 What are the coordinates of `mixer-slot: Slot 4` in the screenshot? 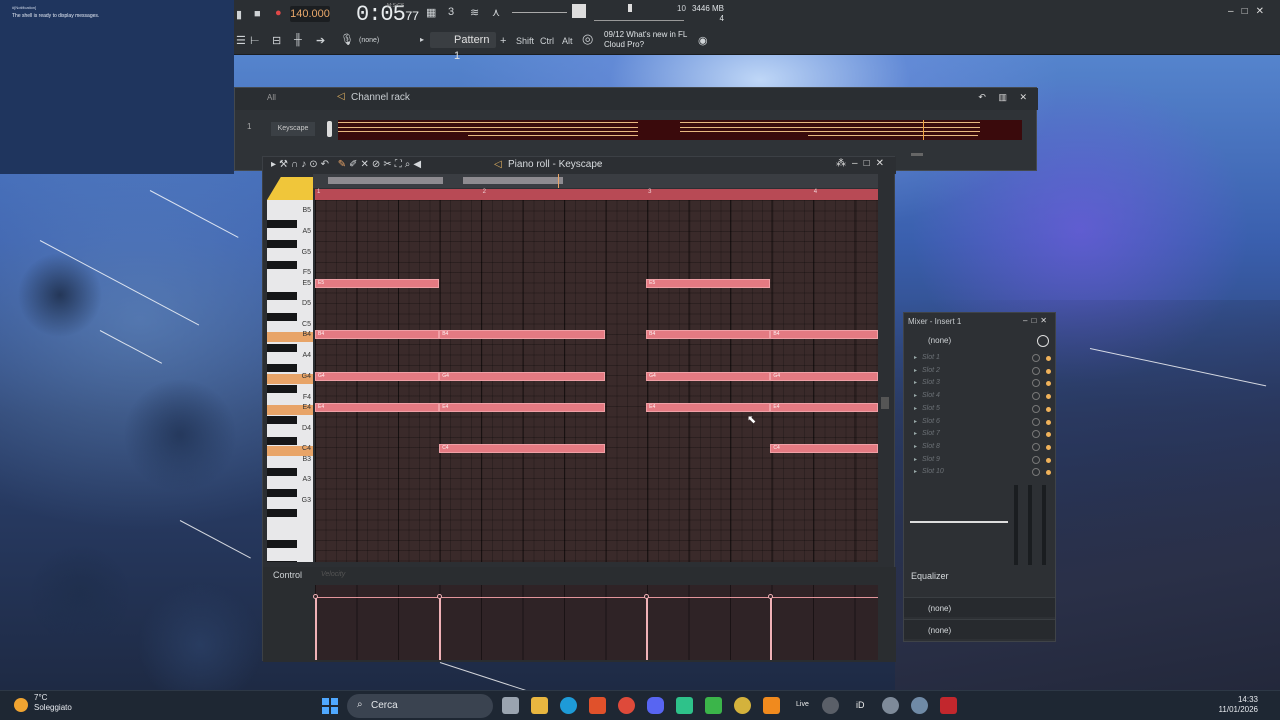 It's located at (931, 395).